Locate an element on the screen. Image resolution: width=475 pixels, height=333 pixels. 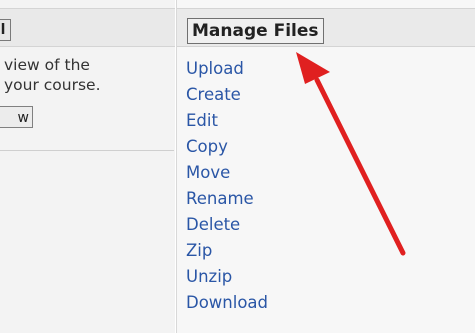
description-line-2: your course. is located at coordinates (52, 85).